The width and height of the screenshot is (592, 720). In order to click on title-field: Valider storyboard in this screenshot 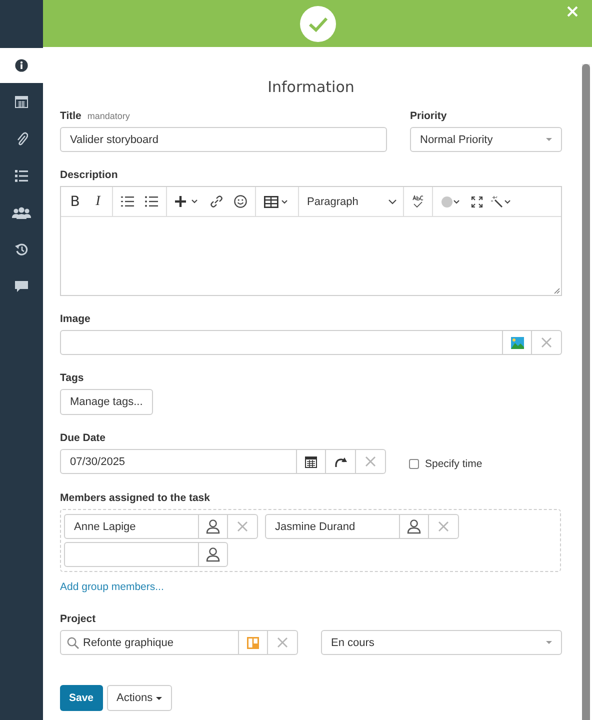, I will do `click(223, 139)`.